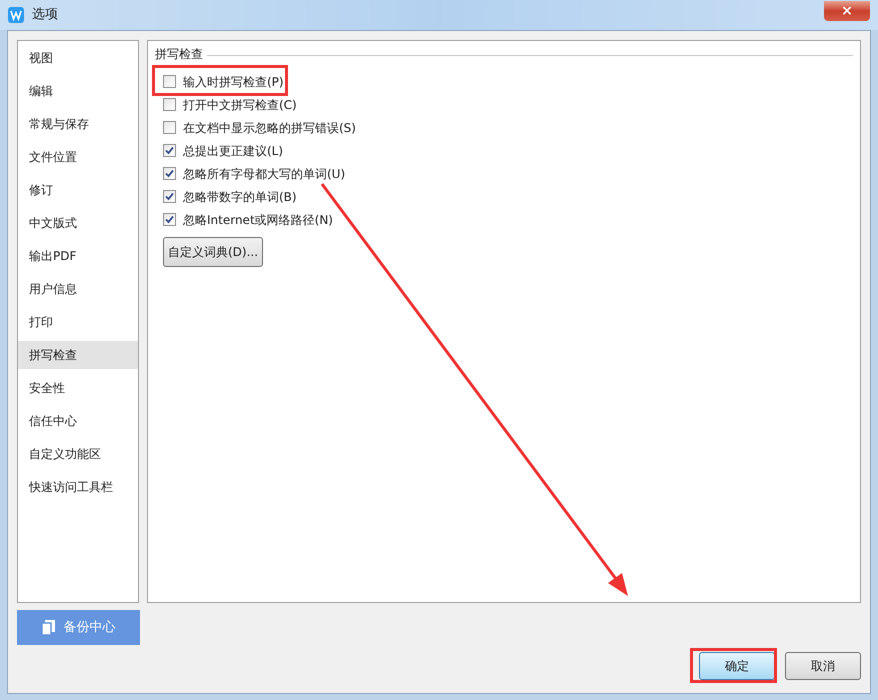 The height and width of the screenshot is (700, 878). What do you see at coordinates (78, 256) in the screenshot?
I see `sidebar-item: 输出PDF` at bounding box center [78, 256].